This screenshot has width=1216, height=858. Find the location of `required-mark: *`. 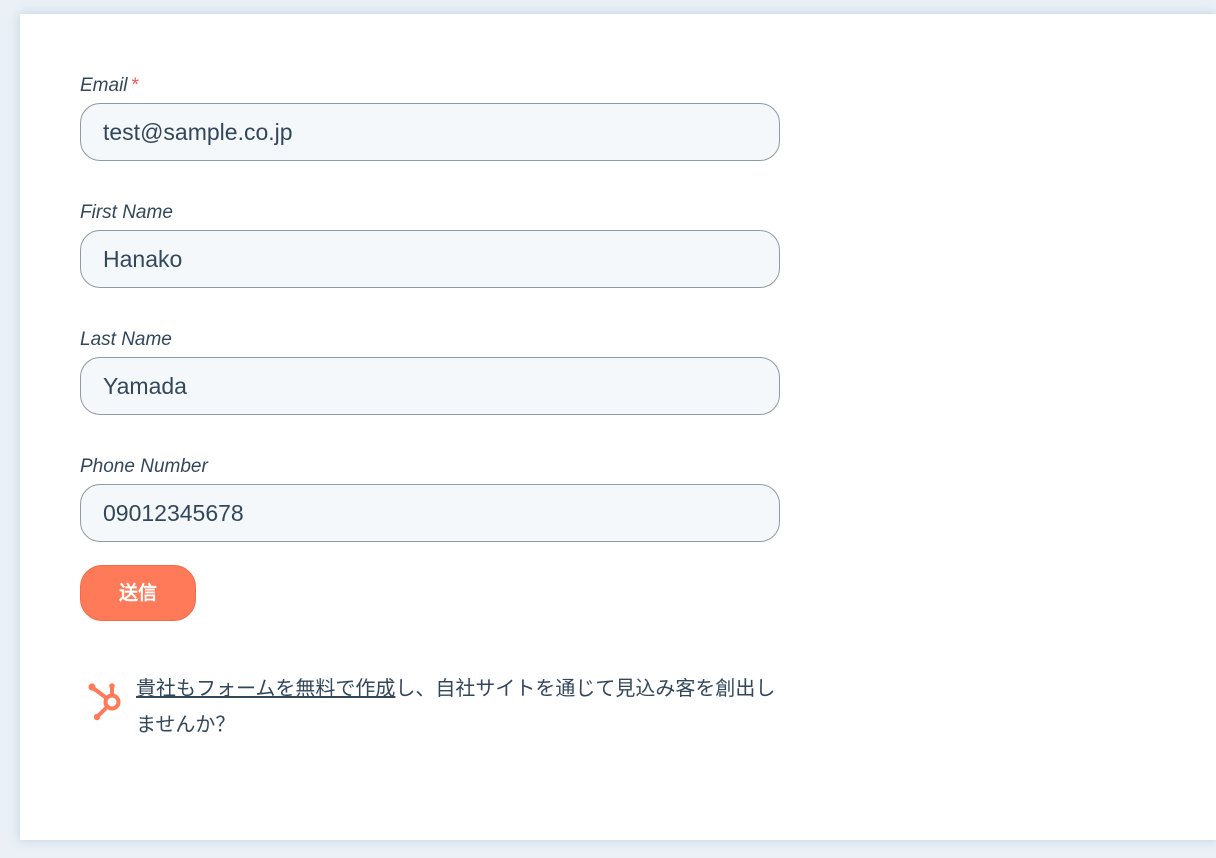

required-mark: * is located at coordinates (135, 85).